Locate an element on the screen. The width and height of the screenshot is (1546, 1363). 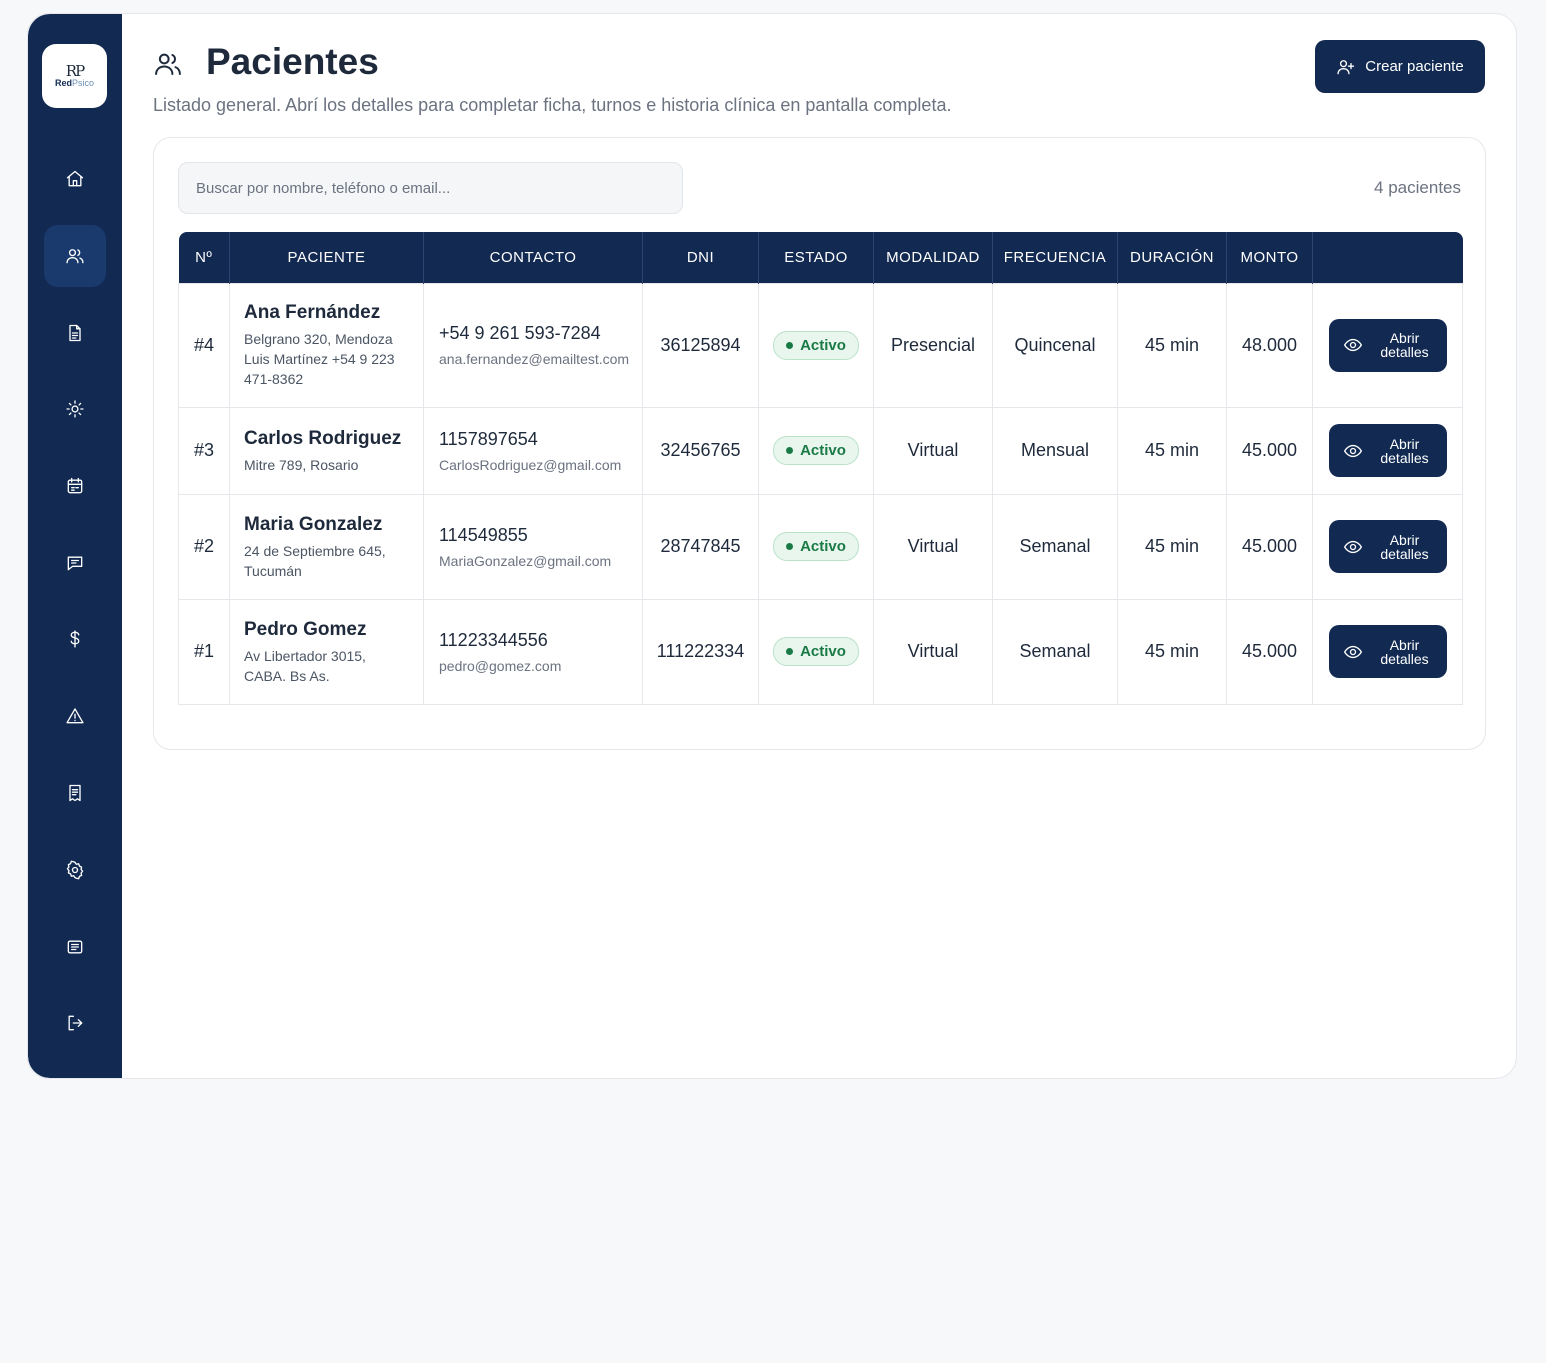
file-icon is located at coordinates (75, 333).